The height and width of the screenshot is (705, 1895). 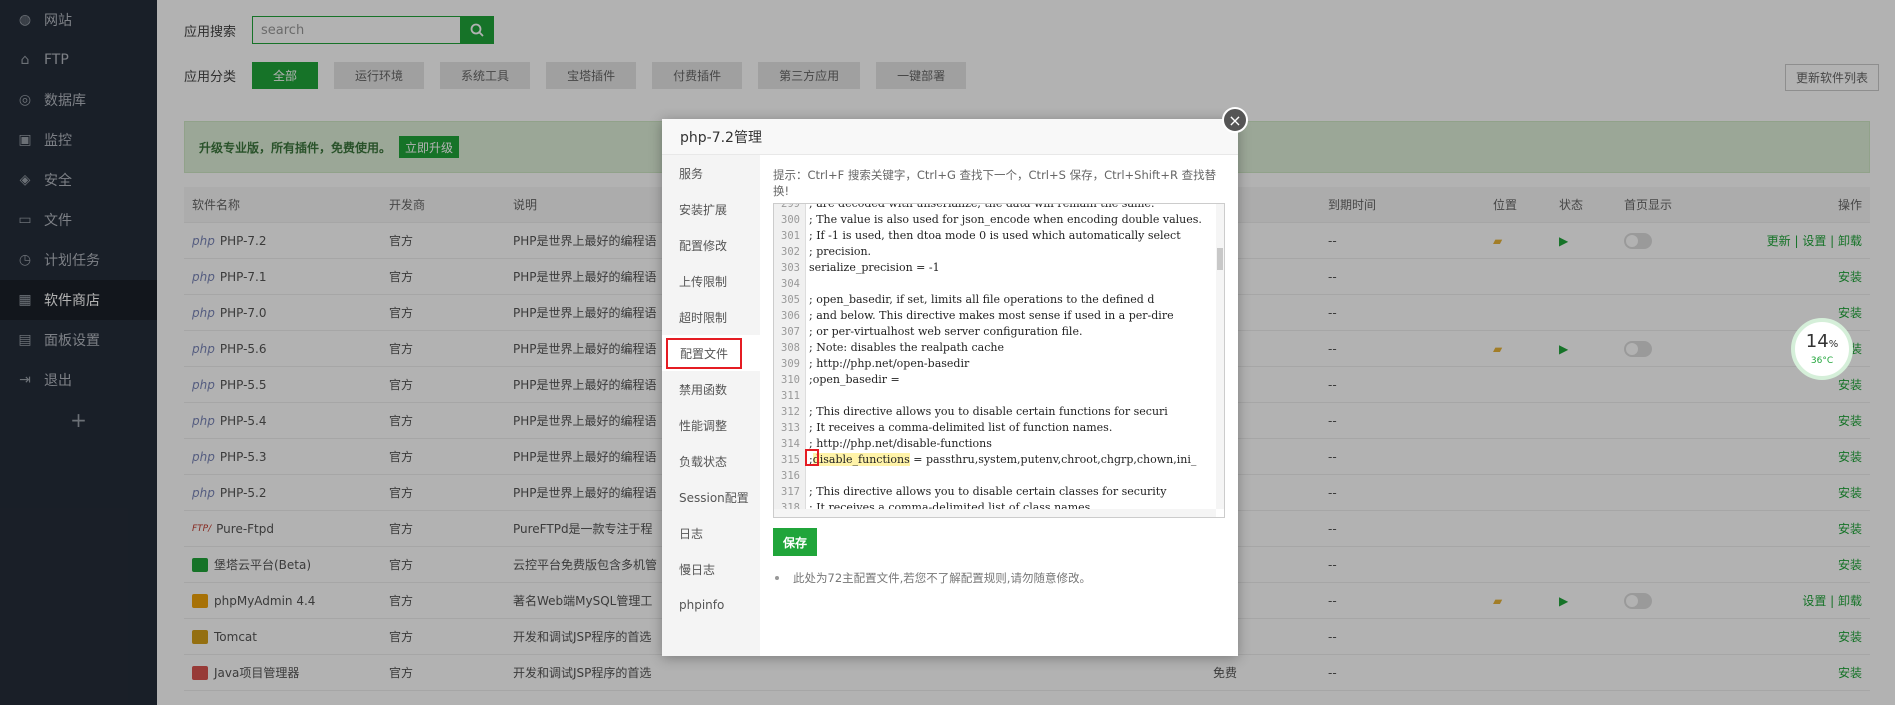 I want to click on cpu-gauge: 14% 36°C, so click(x=1822, y=349).